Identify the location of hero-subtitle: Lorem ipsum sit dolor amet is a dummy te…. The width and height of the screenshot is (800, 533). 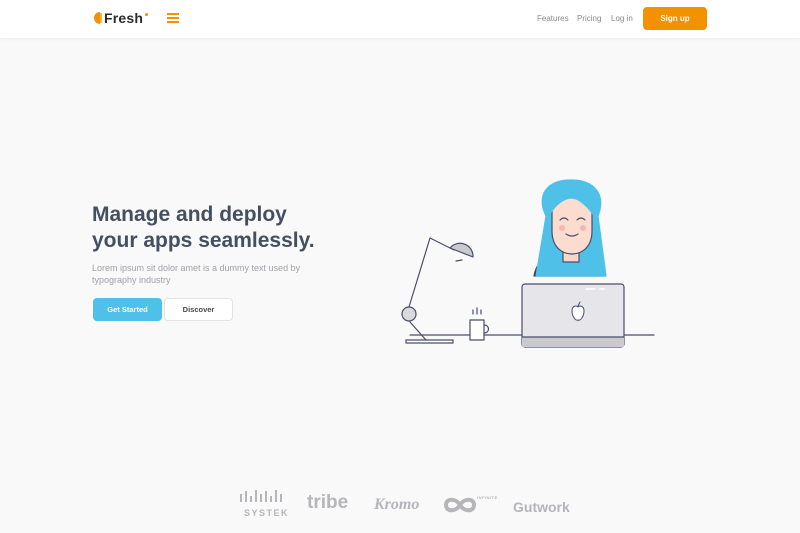
(196, 274).